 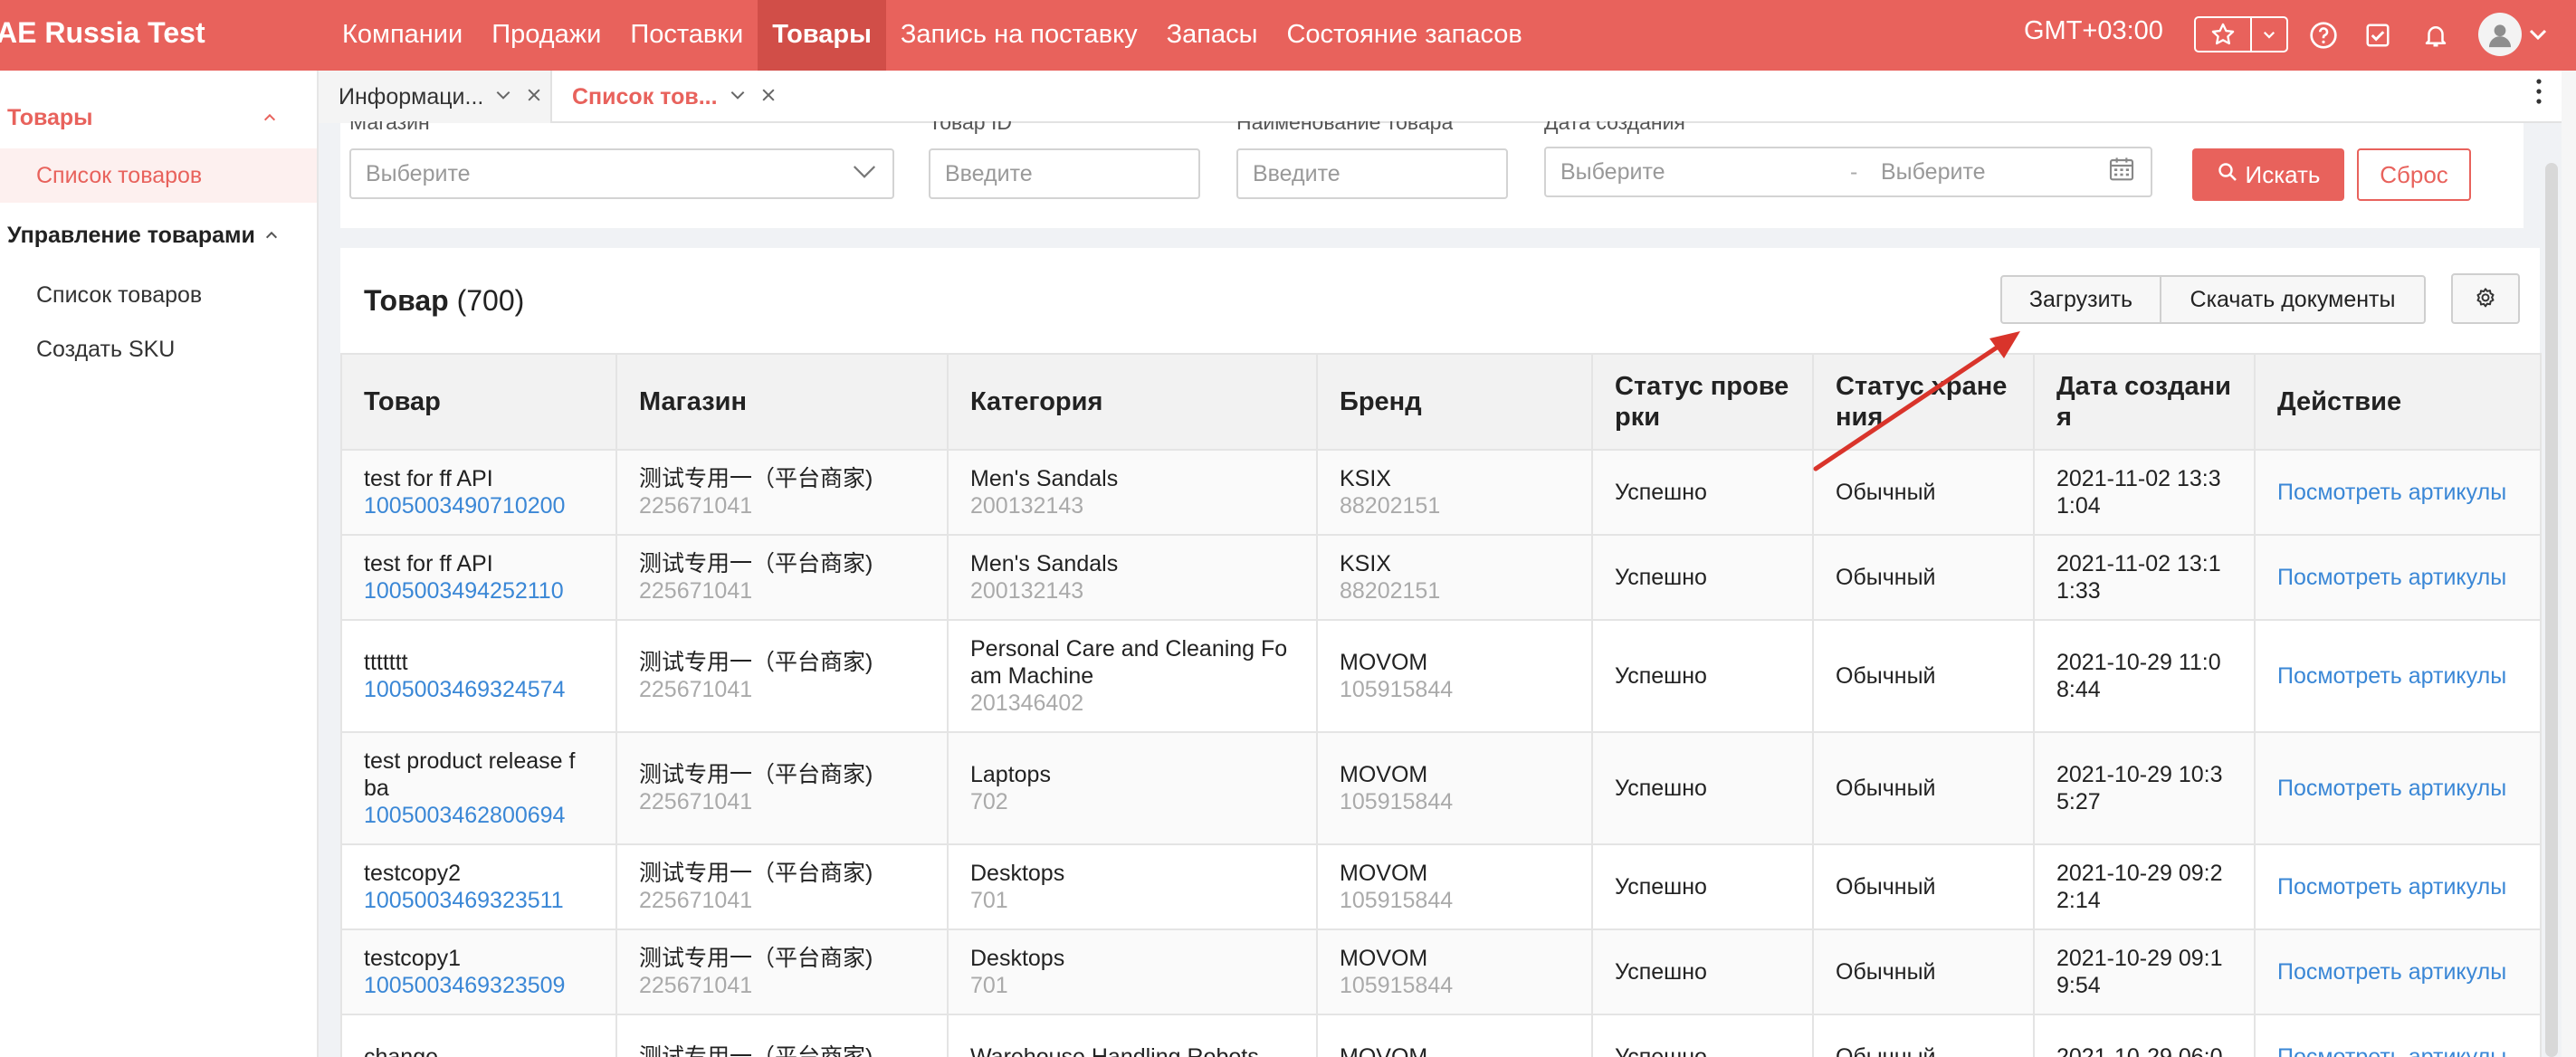 I want to click on product-id-link: 1005003469323509, so click(x=479, y=985).